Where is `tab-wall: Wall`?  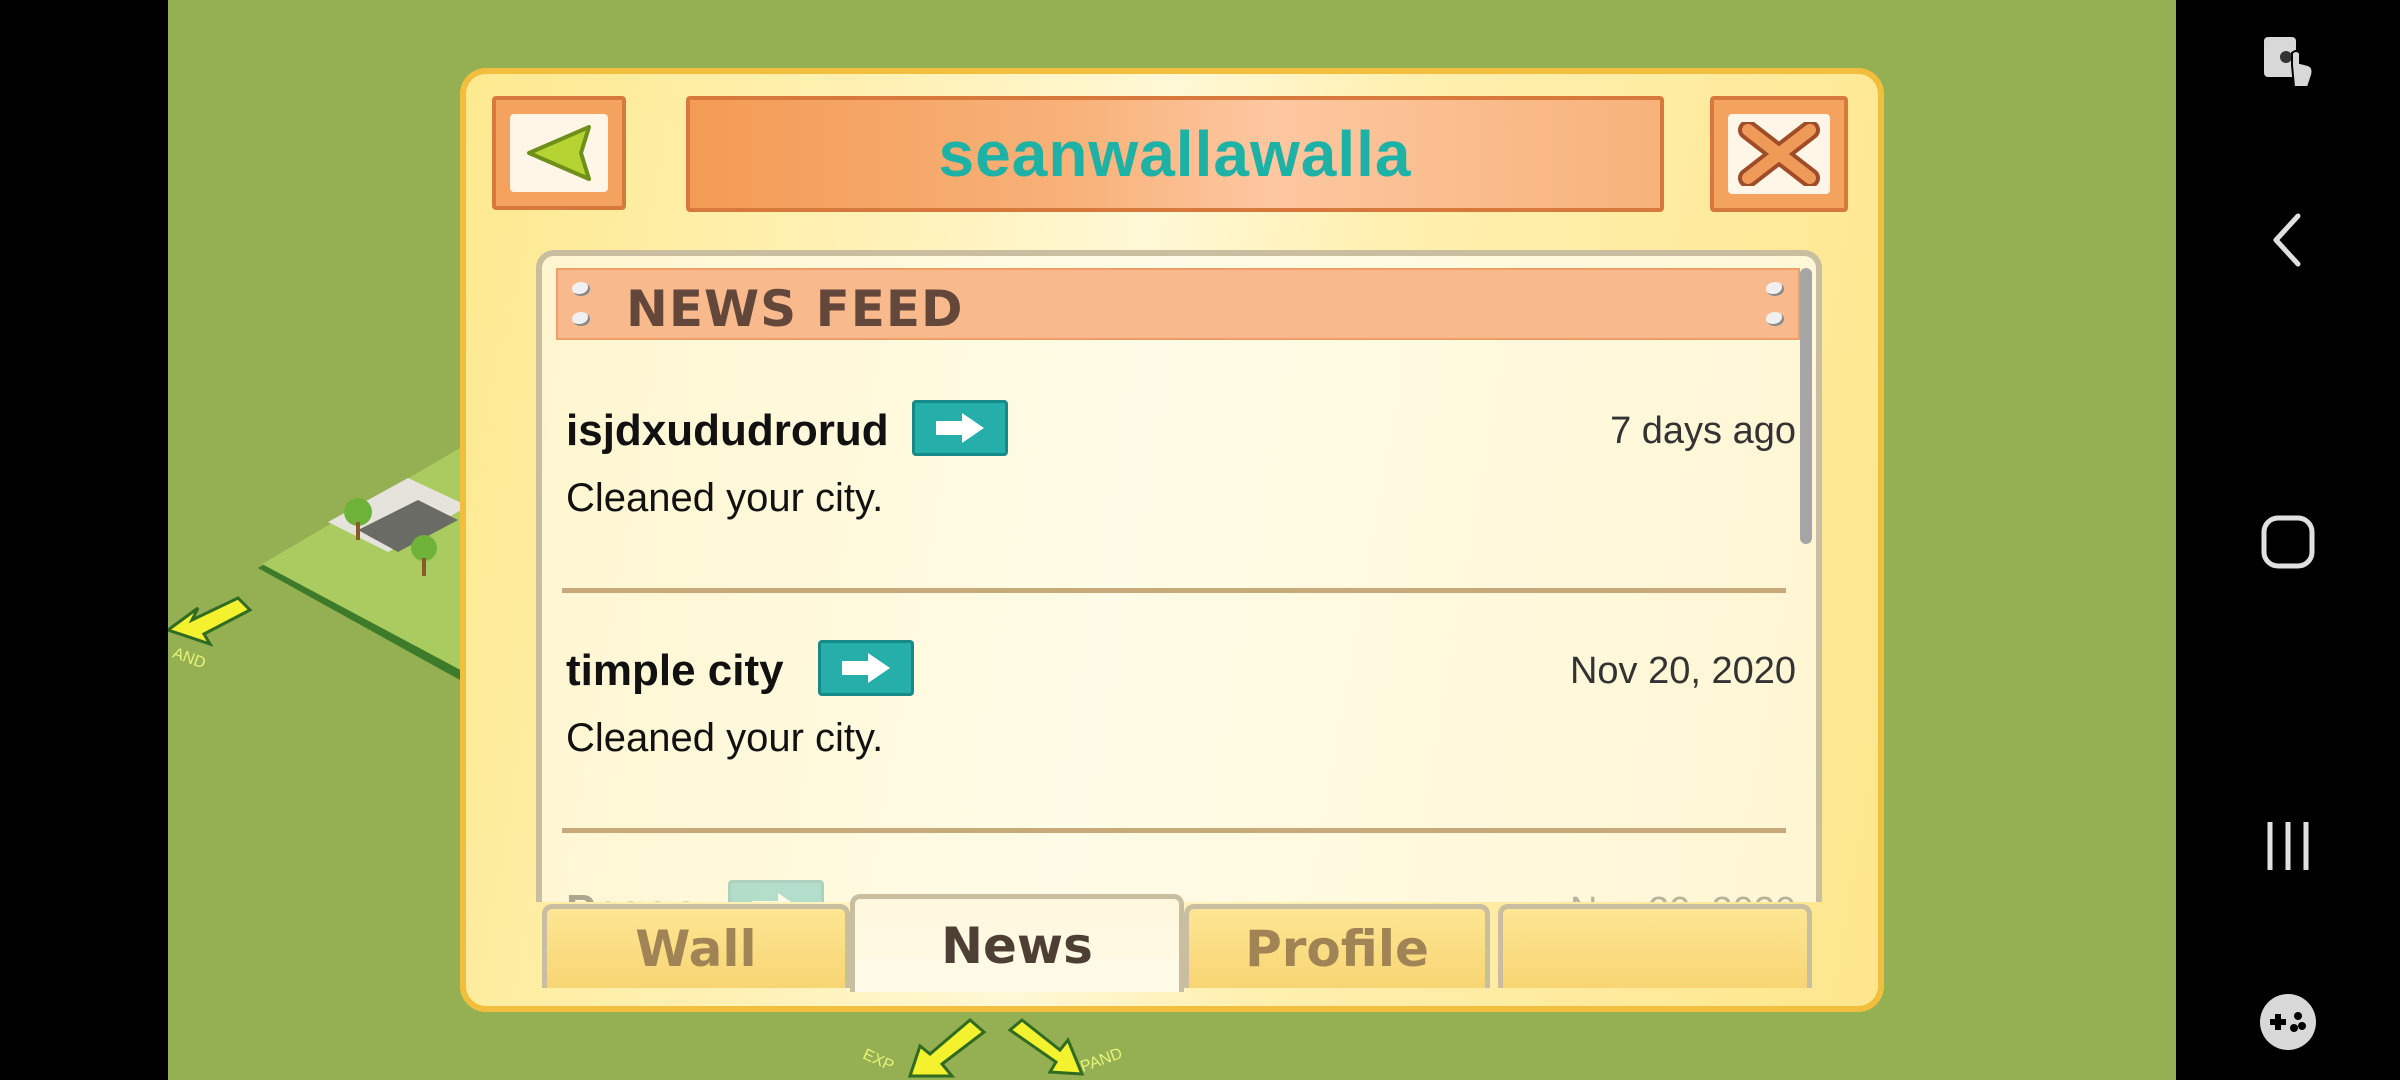 tab-wall: Wall is located at coordinates (696, 946).